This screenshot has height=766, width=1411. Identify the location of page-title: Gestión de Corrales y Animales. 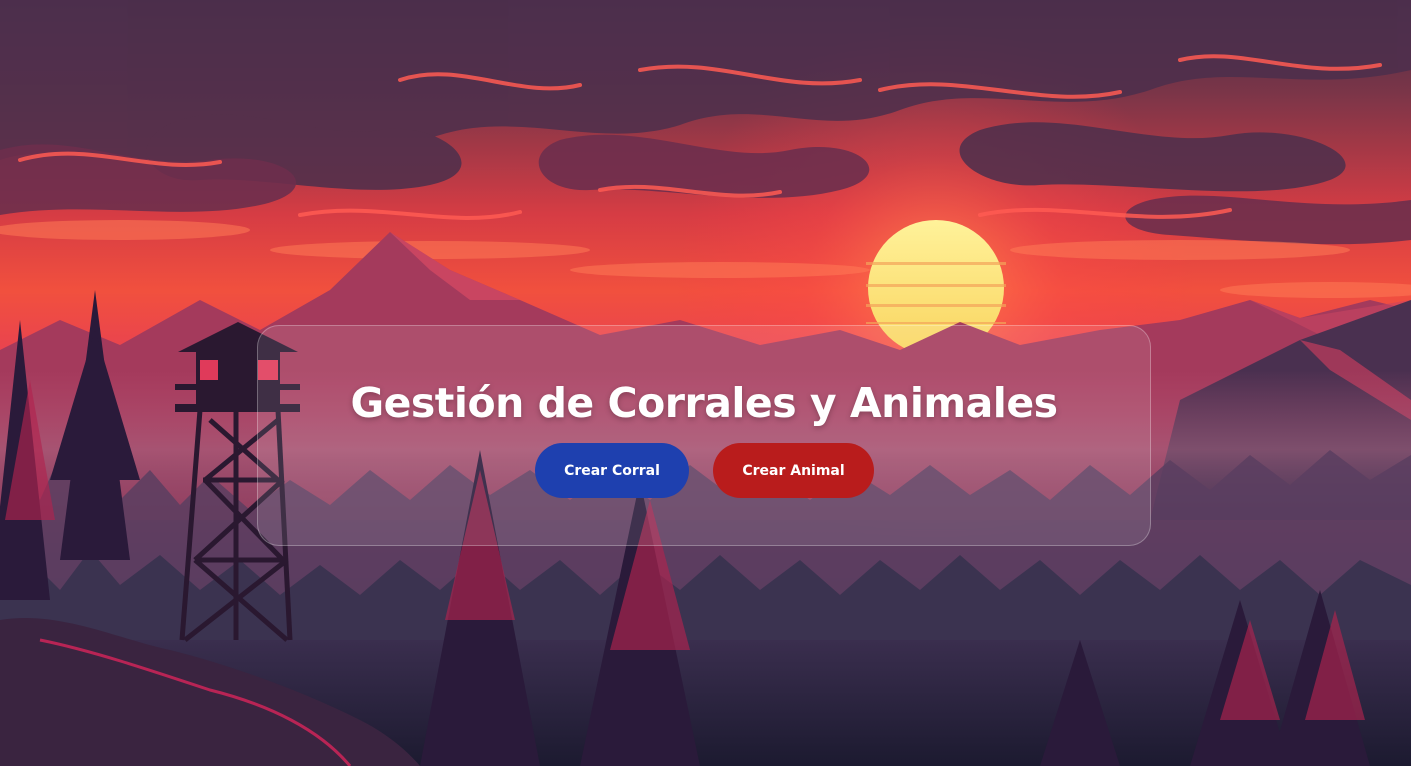
(704, 403).